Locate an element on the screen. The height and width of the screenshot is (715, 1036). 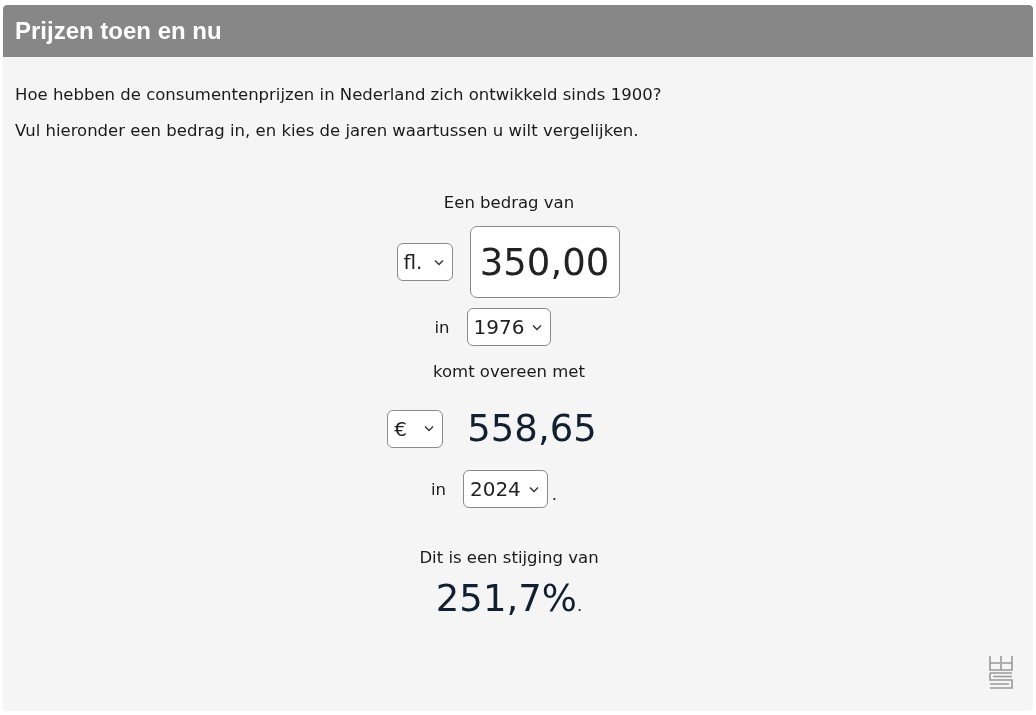
logo-icon is located at coordinates (1001, 672).